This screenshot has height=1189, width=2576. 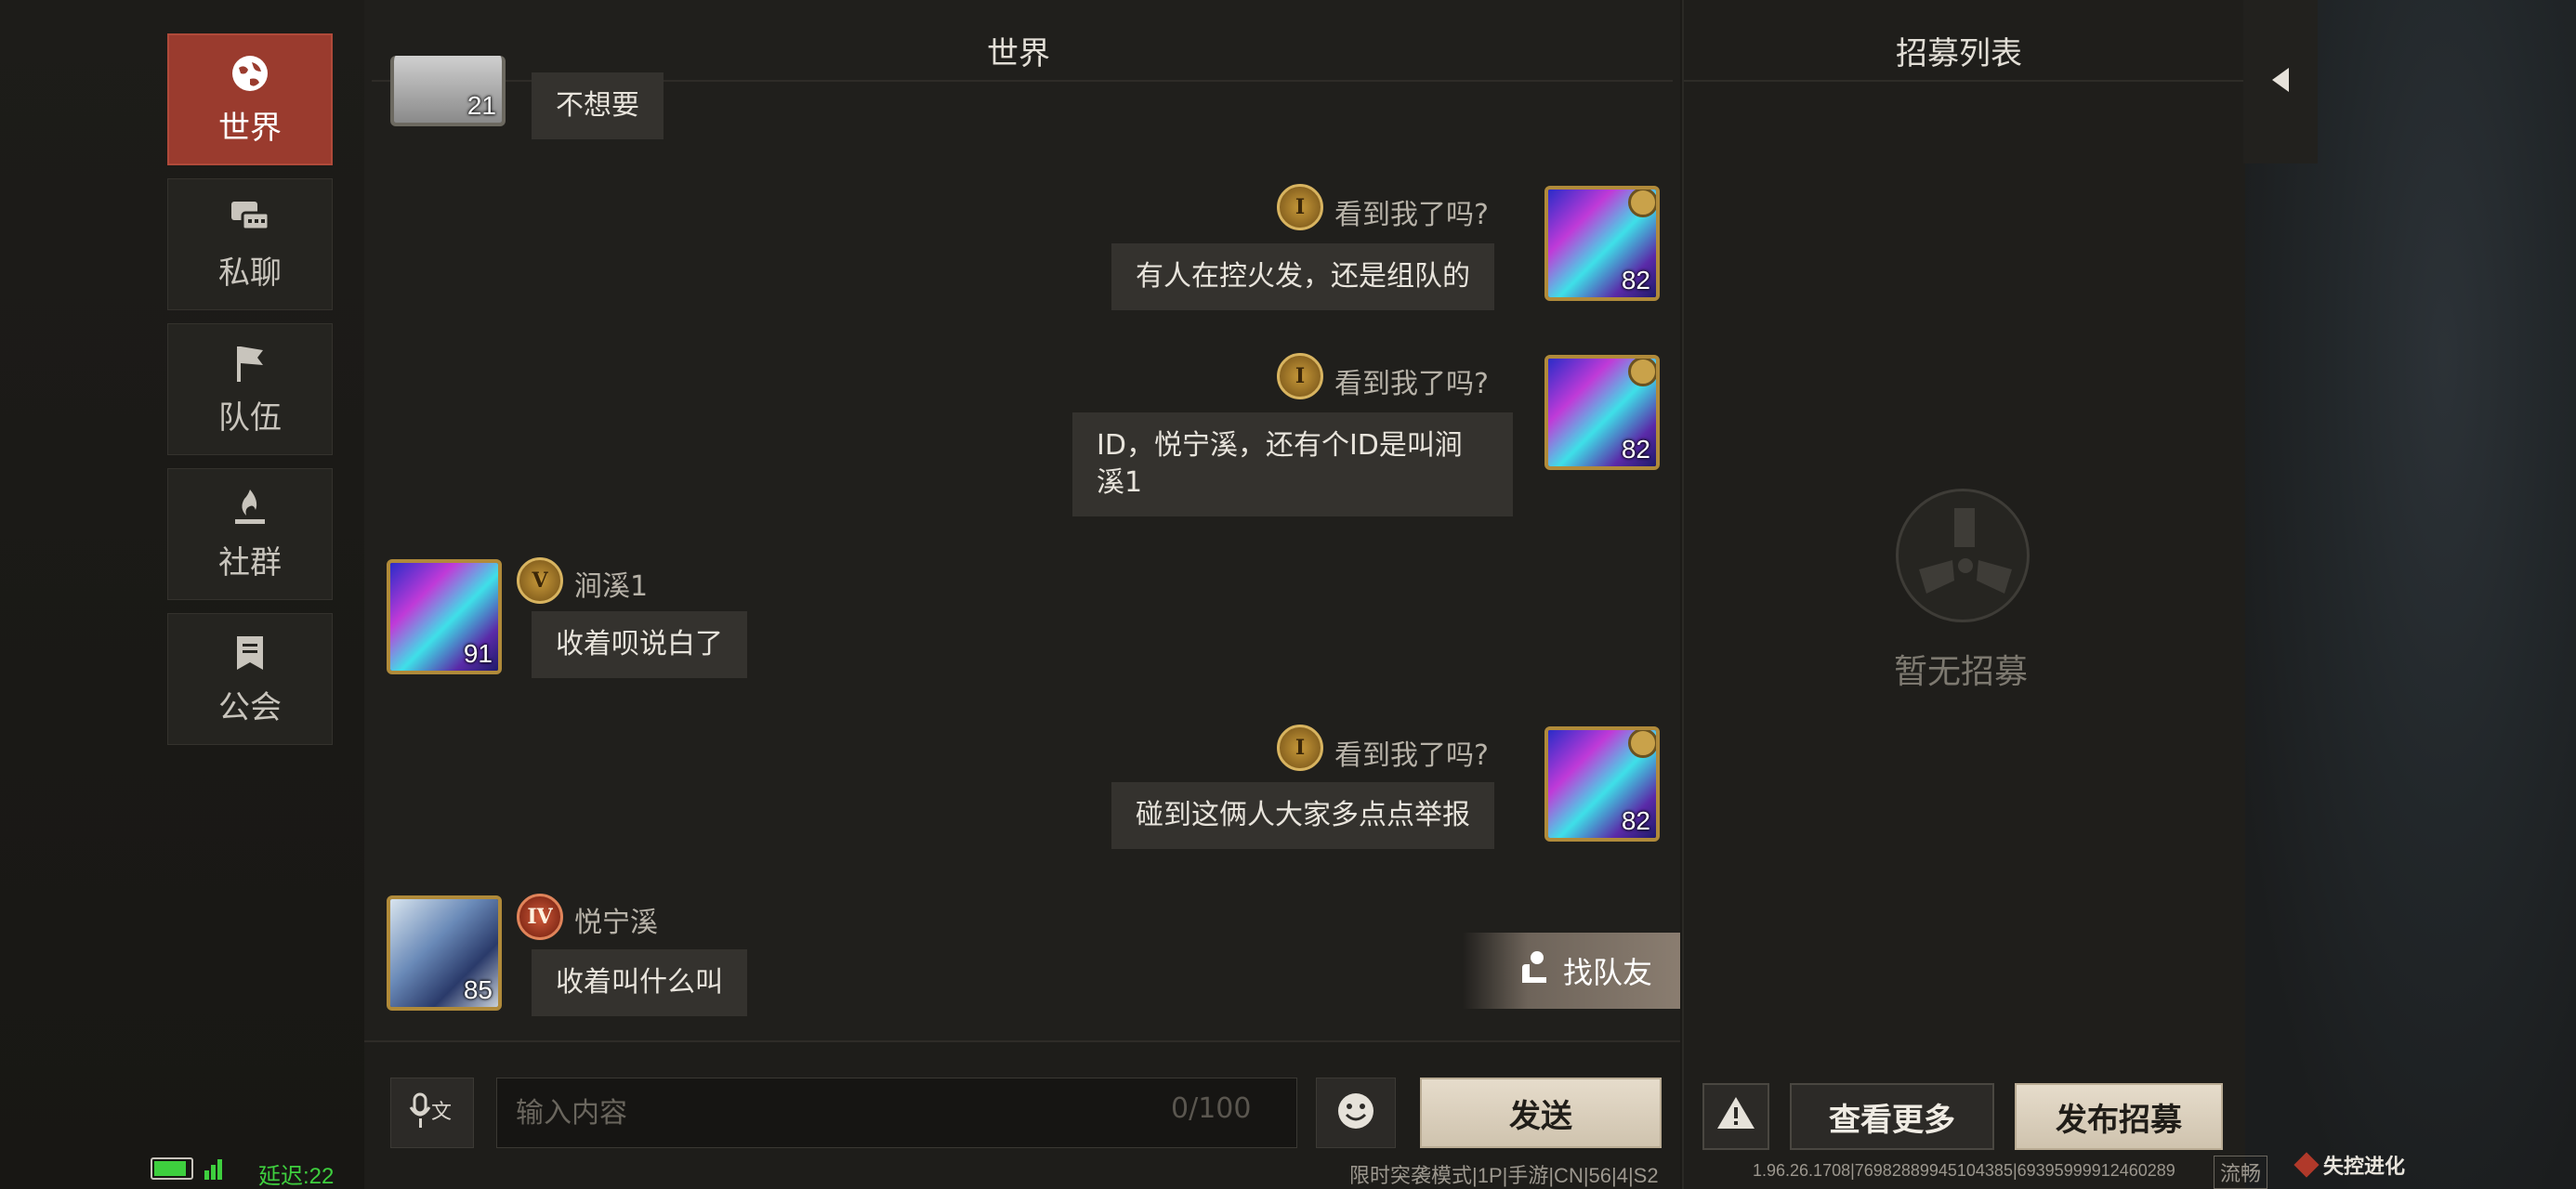 What do you see at coordinates (2119, 1116) in the screenshot?
I see `post-recruit-button: 发布招募` at bounding box center [2119, 1116].